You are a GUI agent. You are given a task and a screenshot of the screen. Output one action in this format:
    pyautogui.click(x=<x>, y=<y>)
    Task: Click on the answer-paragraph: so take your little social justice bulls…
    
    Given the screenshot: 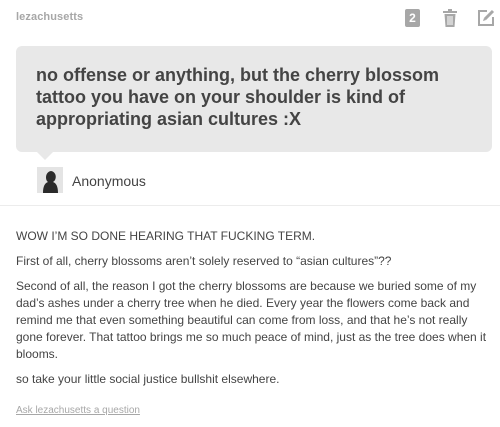 What is the action you would take?
    pyautogui.click(x=148, y=379)
    